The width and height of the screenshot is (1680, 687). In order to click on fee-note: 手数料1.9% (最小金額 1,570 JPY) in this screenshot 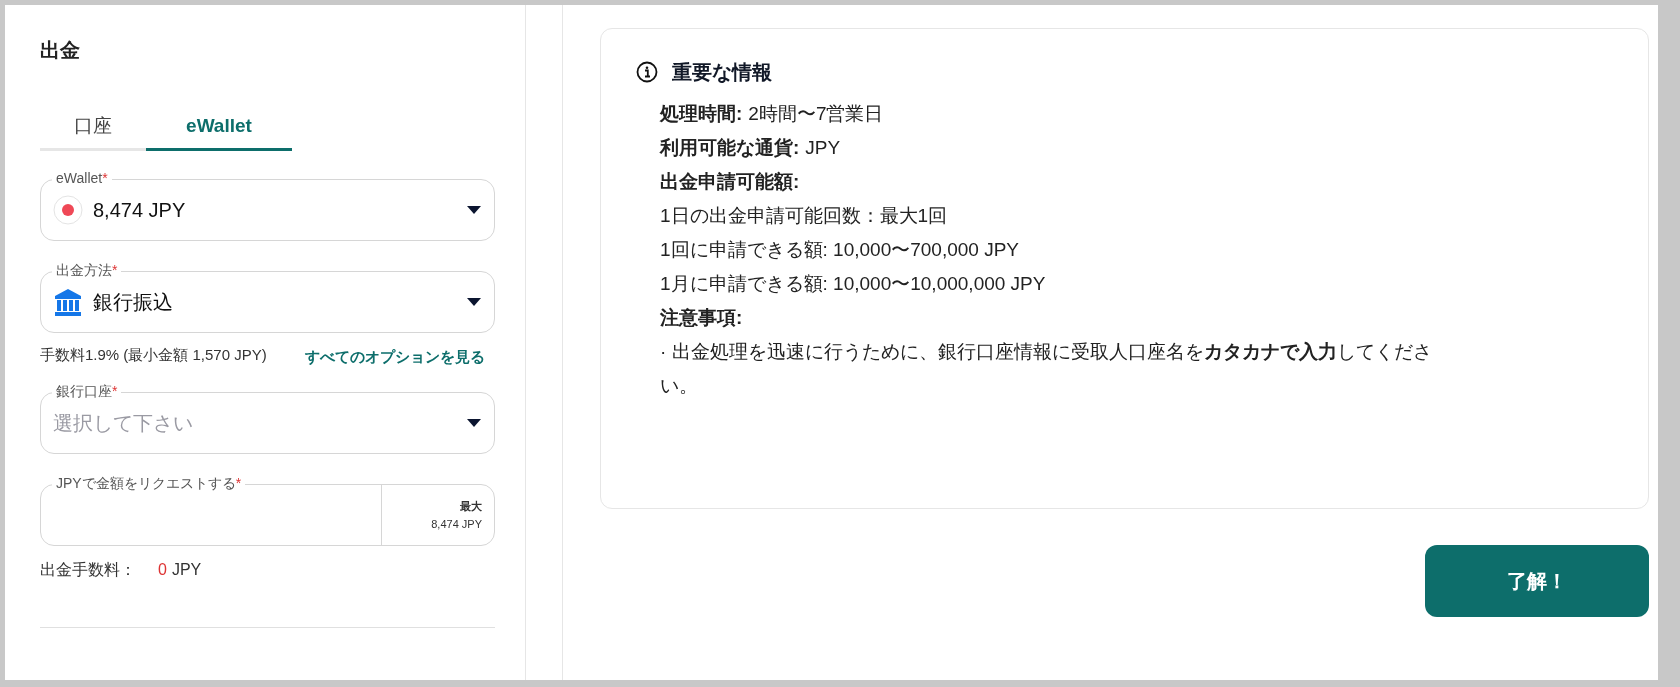, I will do `click(154, 355)`.